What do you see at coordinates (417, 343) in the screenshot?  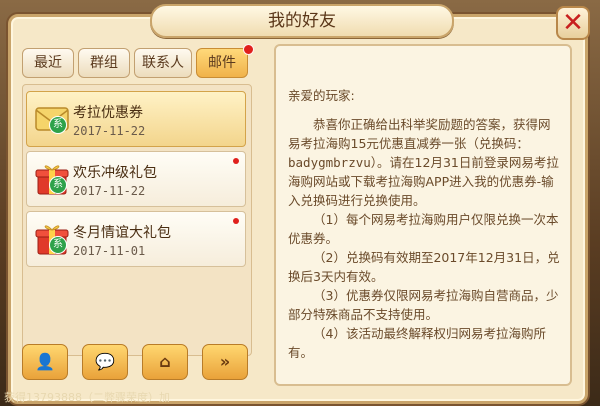 I see `mail-rule: （4）该活动最终解释权归网易考拉海购所有。` at bounding box center [417, 343].